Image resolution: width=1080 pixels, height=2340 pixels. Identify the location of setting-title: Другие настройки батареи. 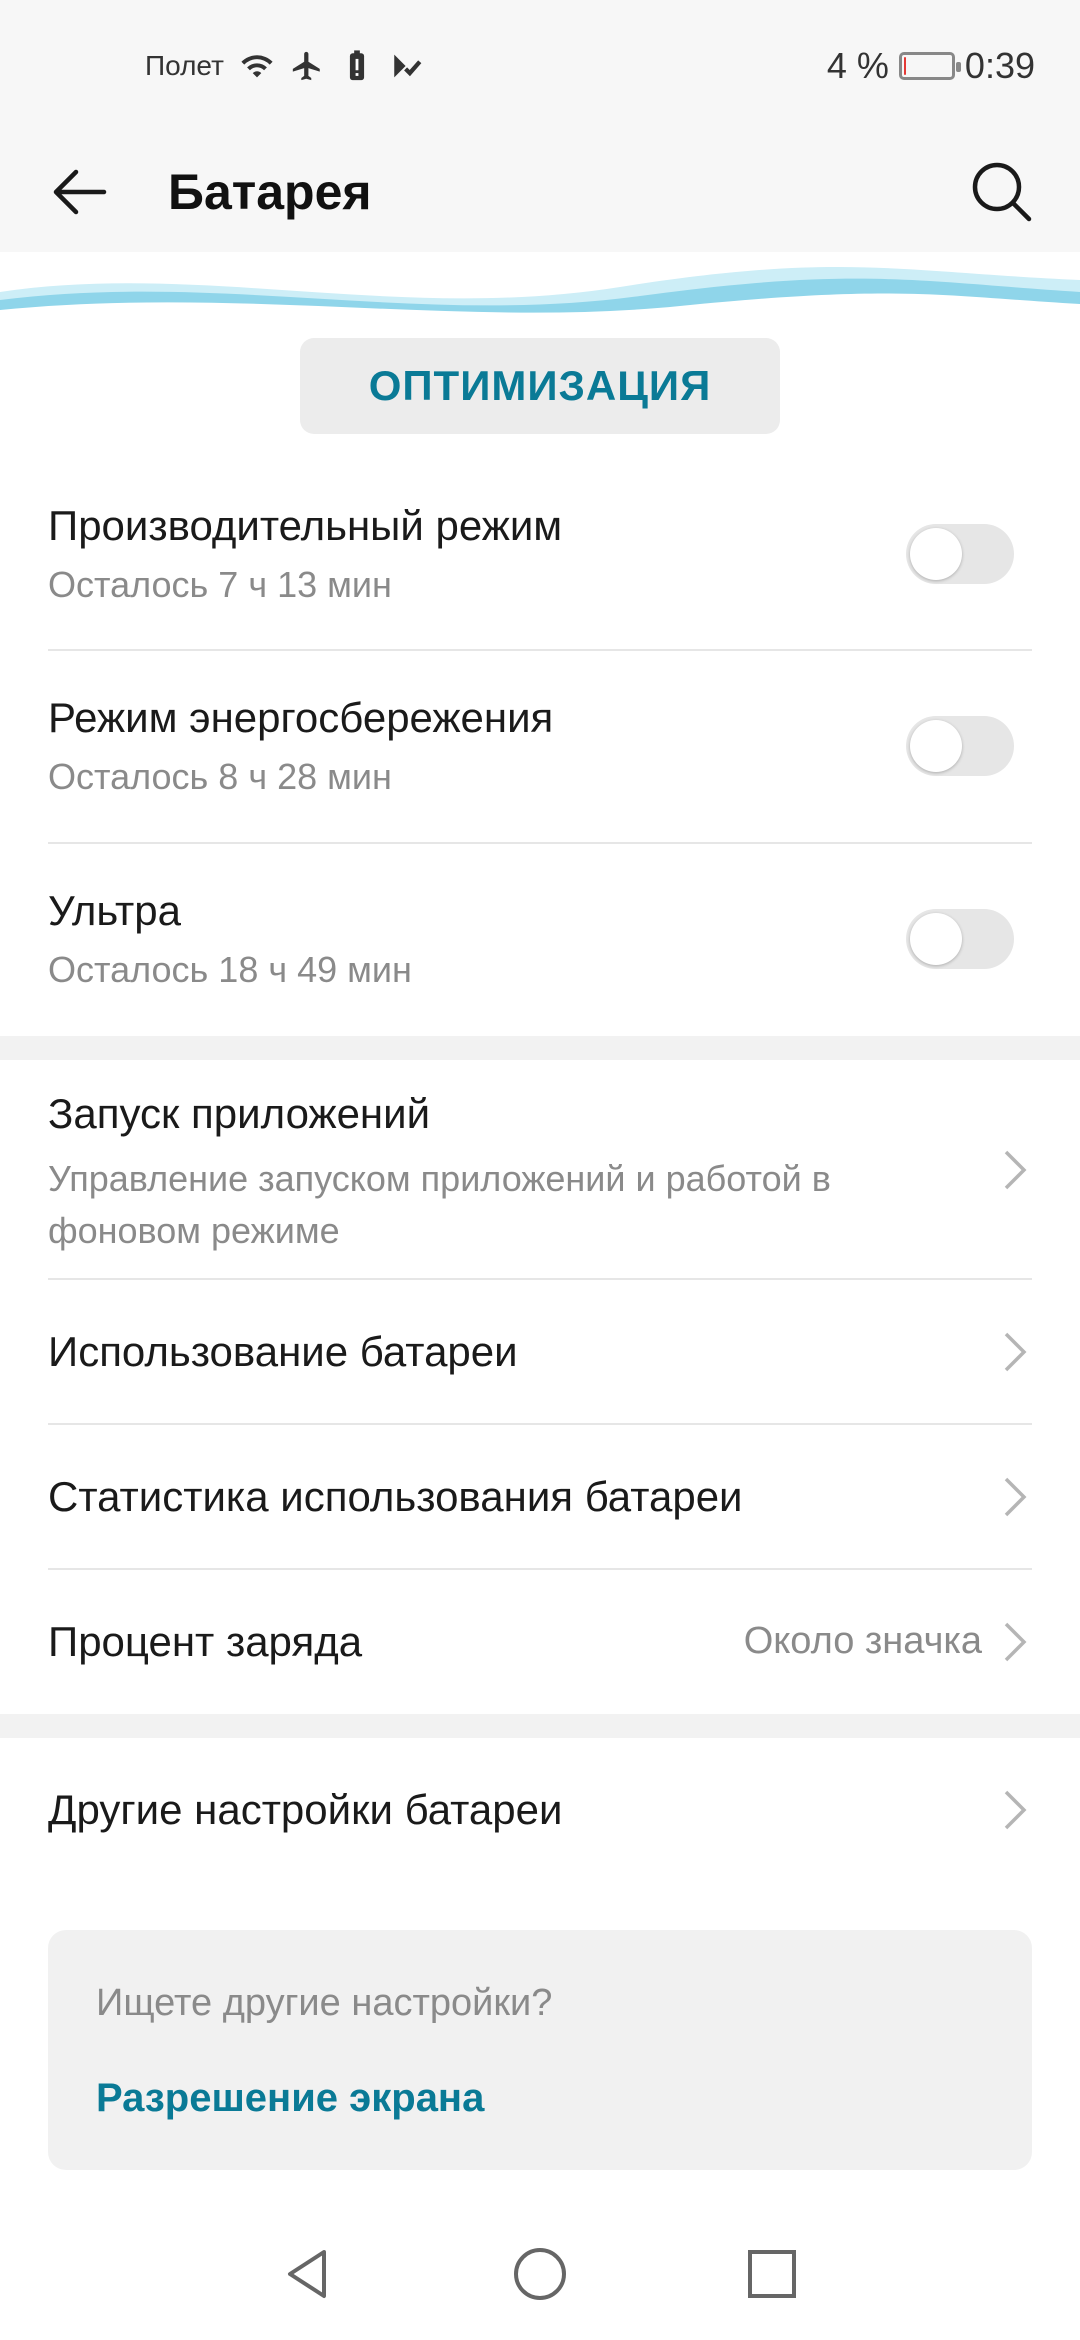
(305, 1809).